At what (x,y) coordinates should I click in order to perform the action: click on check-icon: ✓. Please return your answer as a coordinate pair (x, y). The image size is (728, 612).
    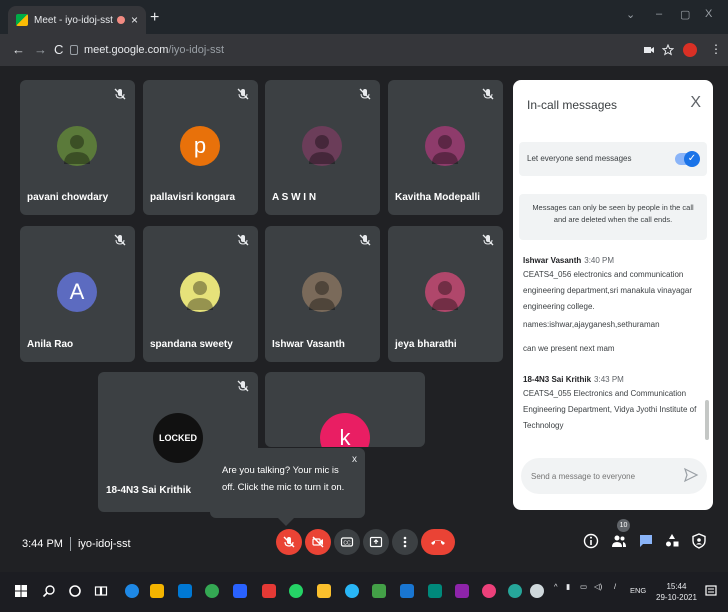
    Looking at the image, I should click on (692, 159).